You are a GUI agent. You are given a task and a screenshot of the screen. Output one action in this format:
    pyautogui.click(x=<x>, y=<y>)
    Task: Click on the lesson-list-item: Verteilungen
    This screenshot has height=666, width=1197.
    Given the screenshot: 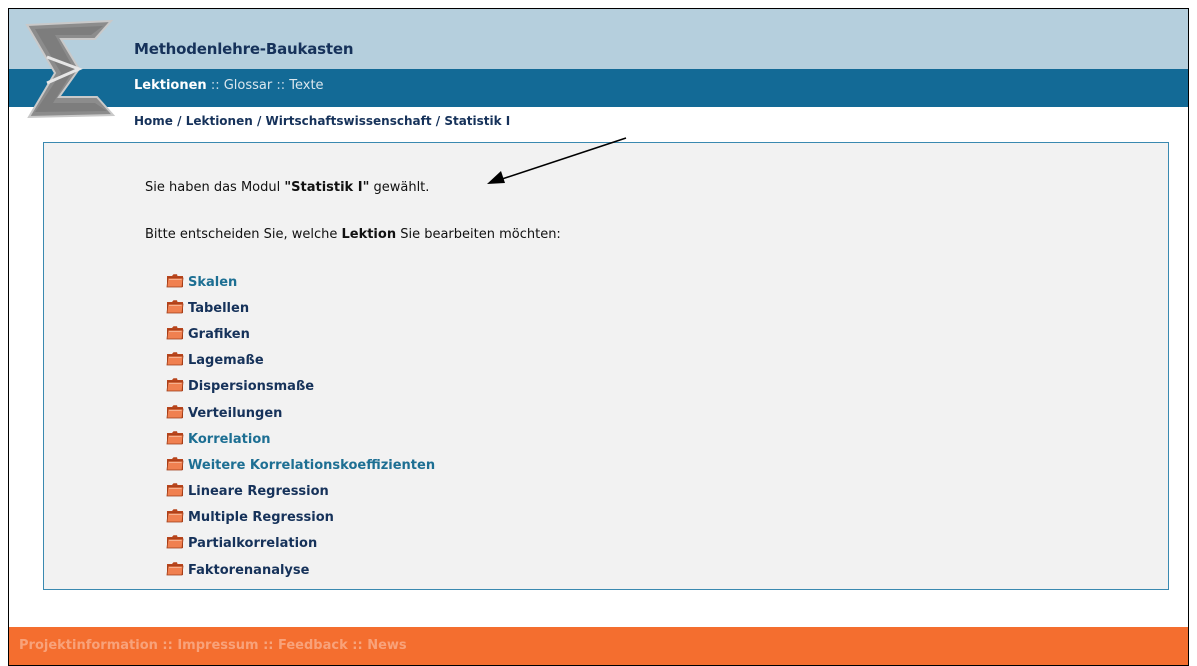 What is the action you would take?
    pyautogui.click(x=300, y=413)
    